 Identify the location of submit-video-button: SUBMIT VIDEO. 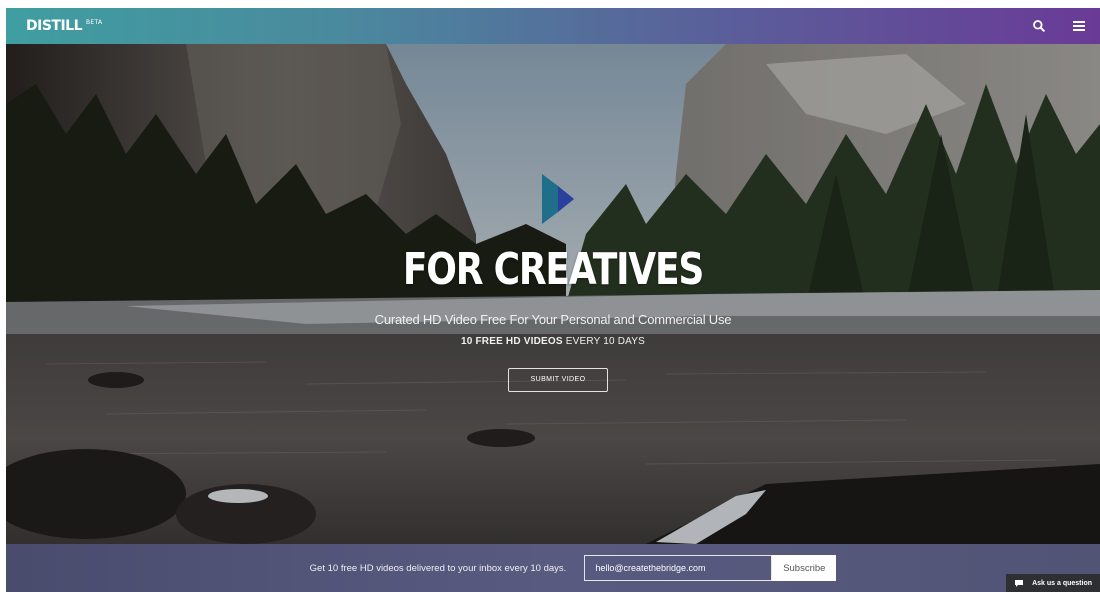
(558, 380).